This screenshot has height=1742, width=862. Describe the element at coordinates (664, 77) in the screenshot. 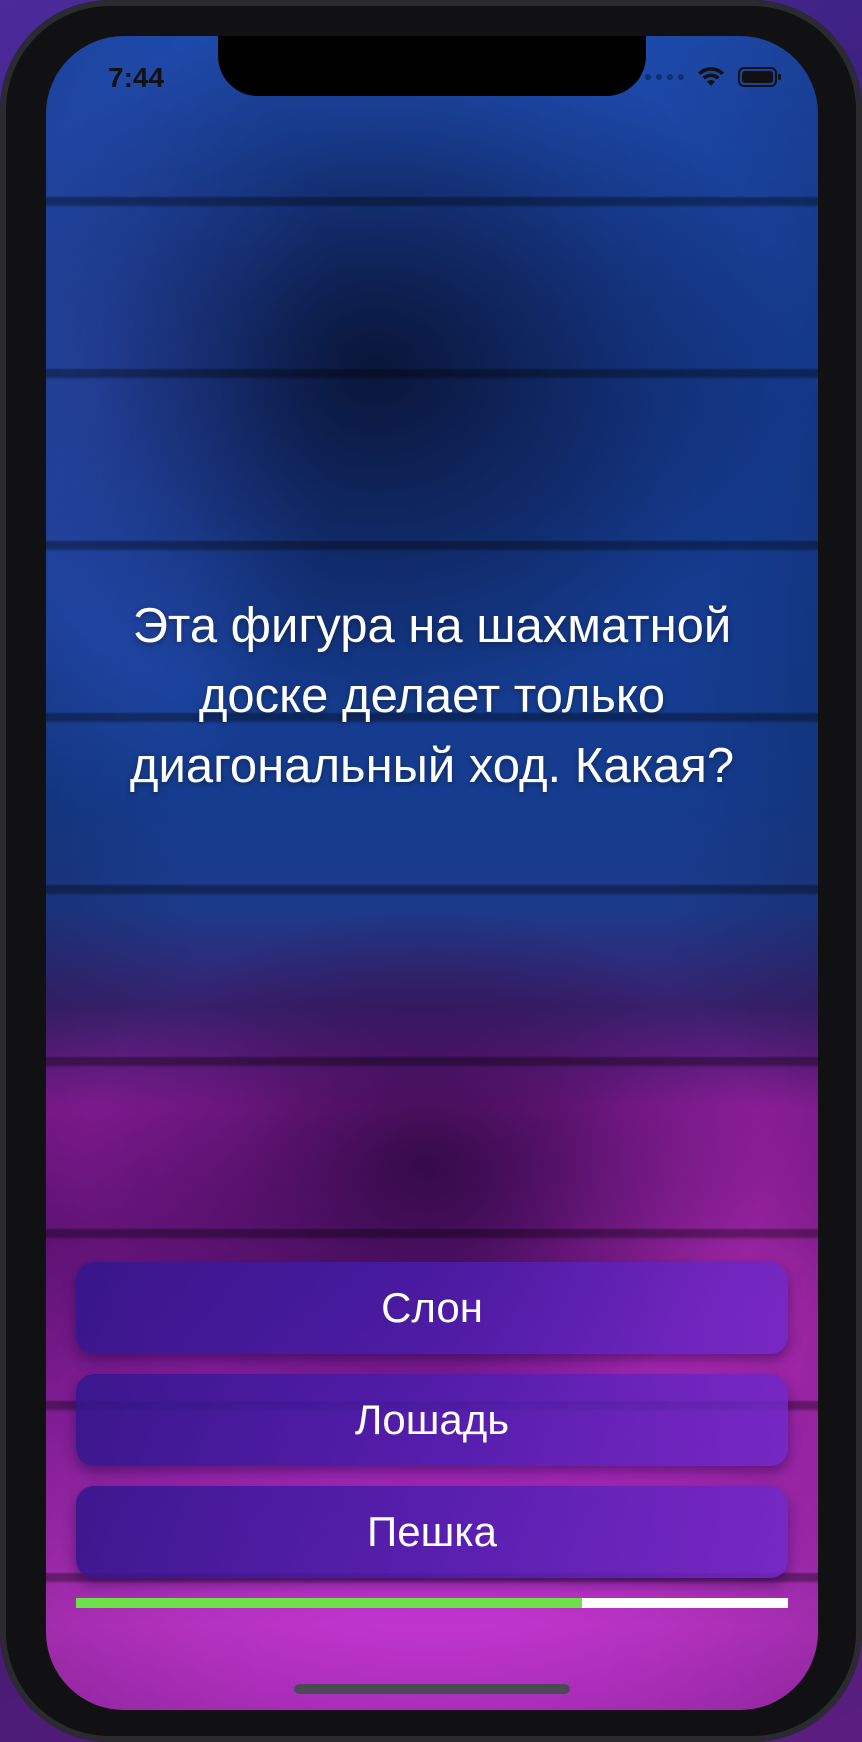

I see `signal-dots-icon` at that location.